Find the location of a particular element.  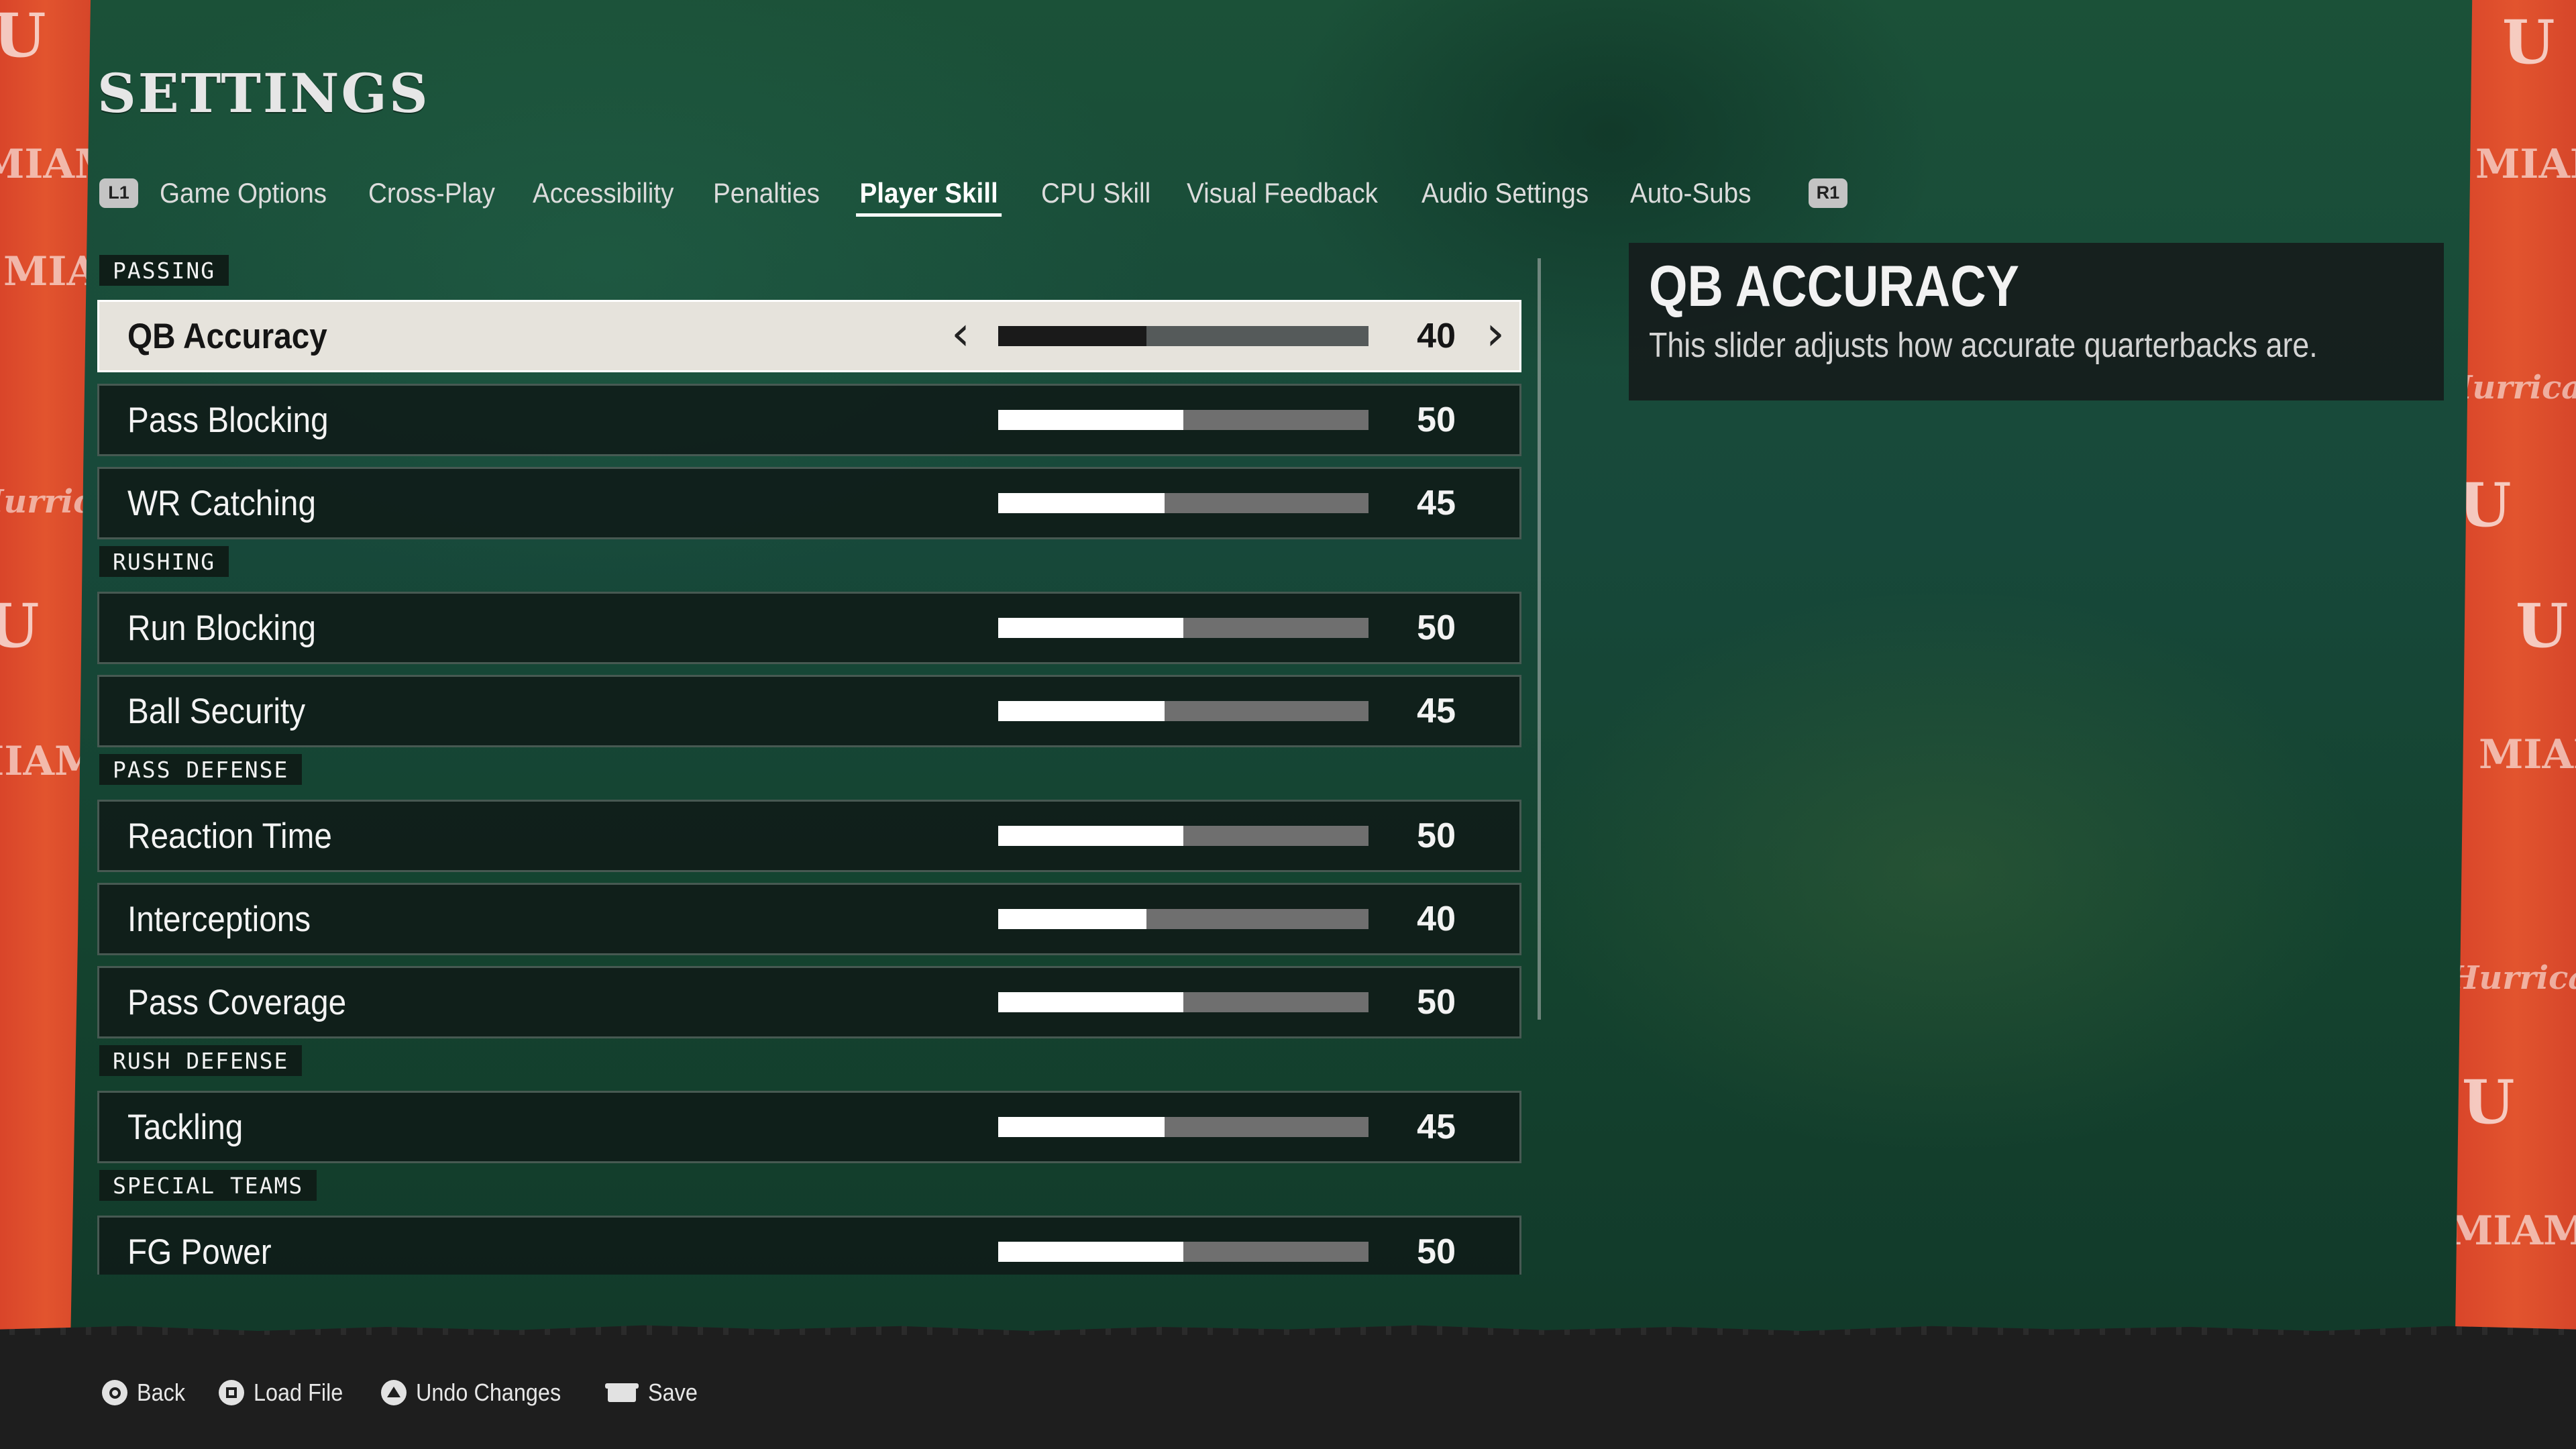

save-button: Save is located at coordinates (654, 1393).